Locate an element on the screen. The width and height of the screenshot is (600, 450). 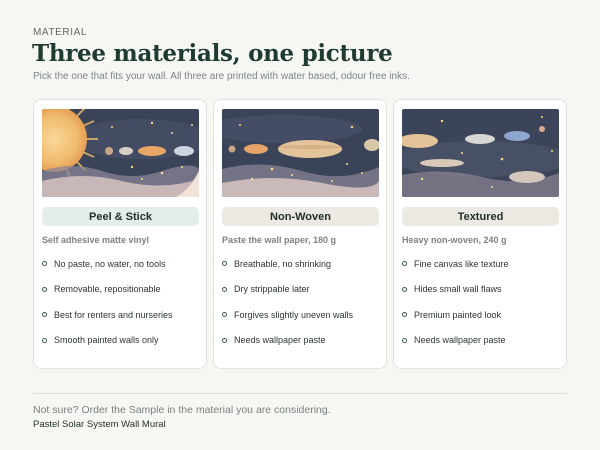
material-name-pill: Textured is located at coordinates (480, 216).